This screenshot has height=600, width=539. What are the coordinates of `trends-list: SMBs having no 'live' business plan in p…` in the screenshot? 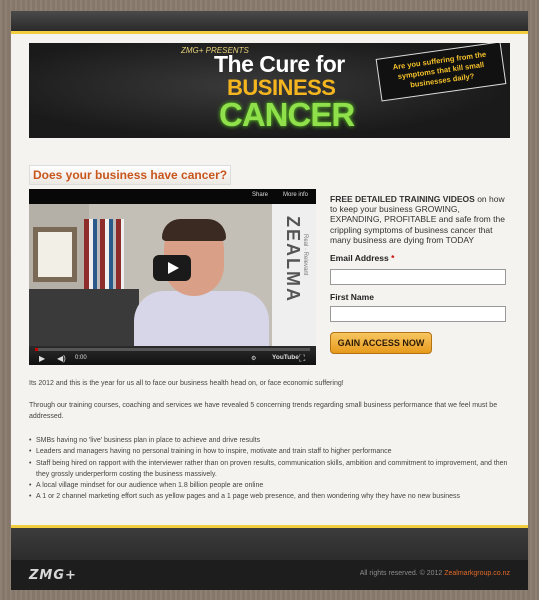 It's located at (269, 470).